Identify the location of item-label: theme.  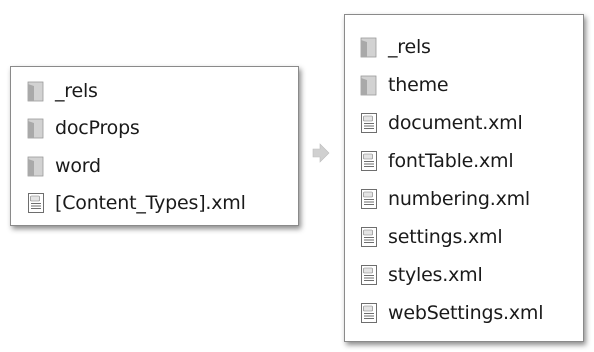
(418, 85).